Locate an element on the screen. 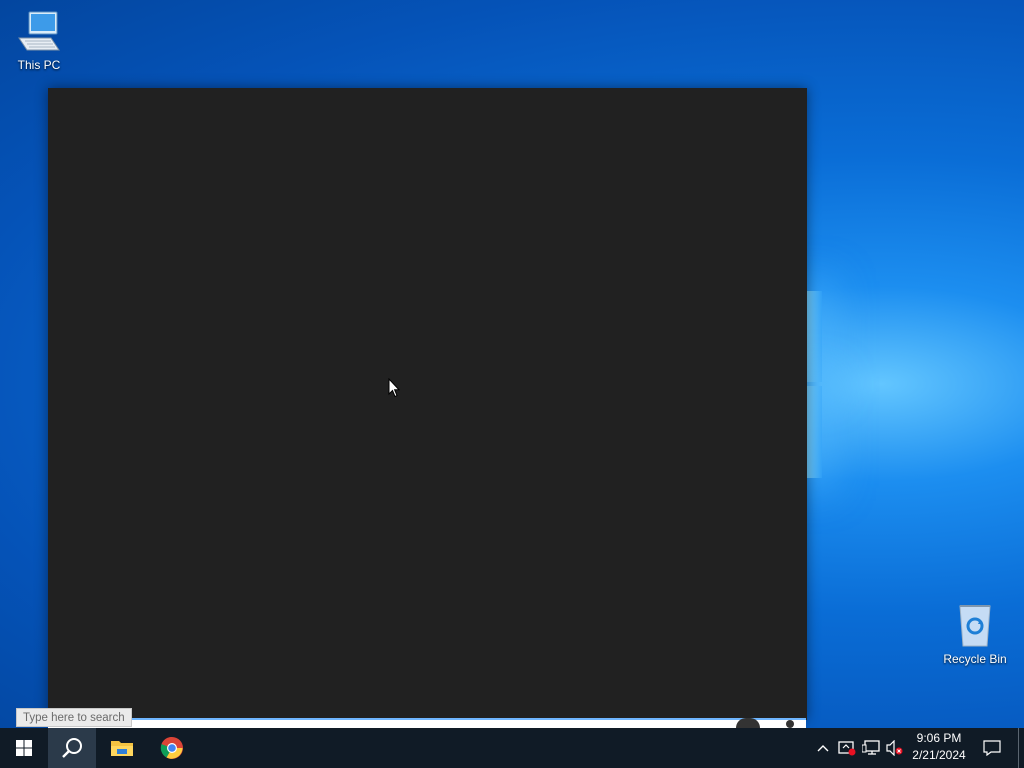 Image resolution: width=1024 pixels, height=768 pixels. tray-security-button is located at coordinates (847, 748).